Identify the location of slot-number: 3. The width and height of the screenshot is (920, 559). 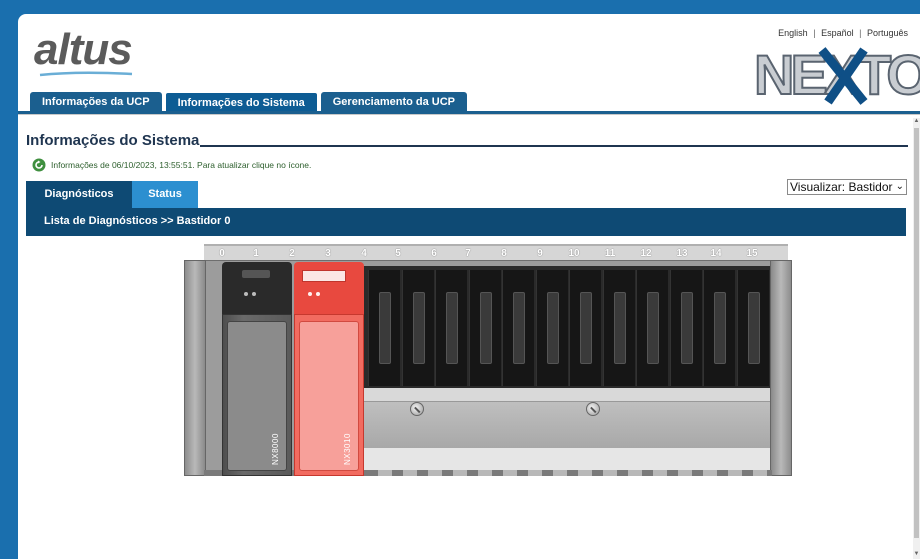
(328, 253).